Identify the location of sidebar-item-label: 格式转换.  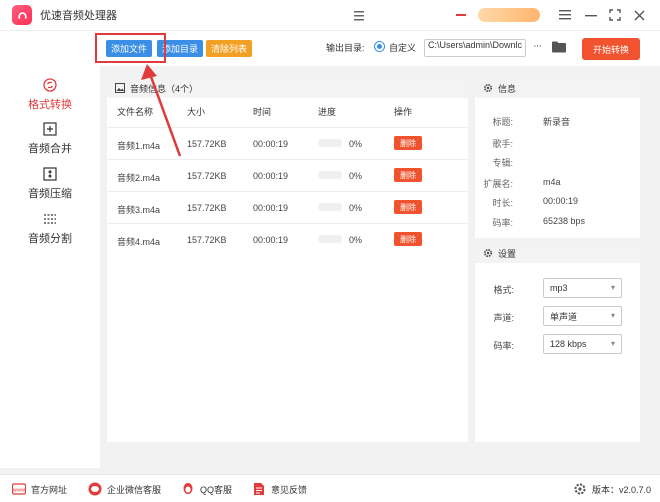
(50, 105).